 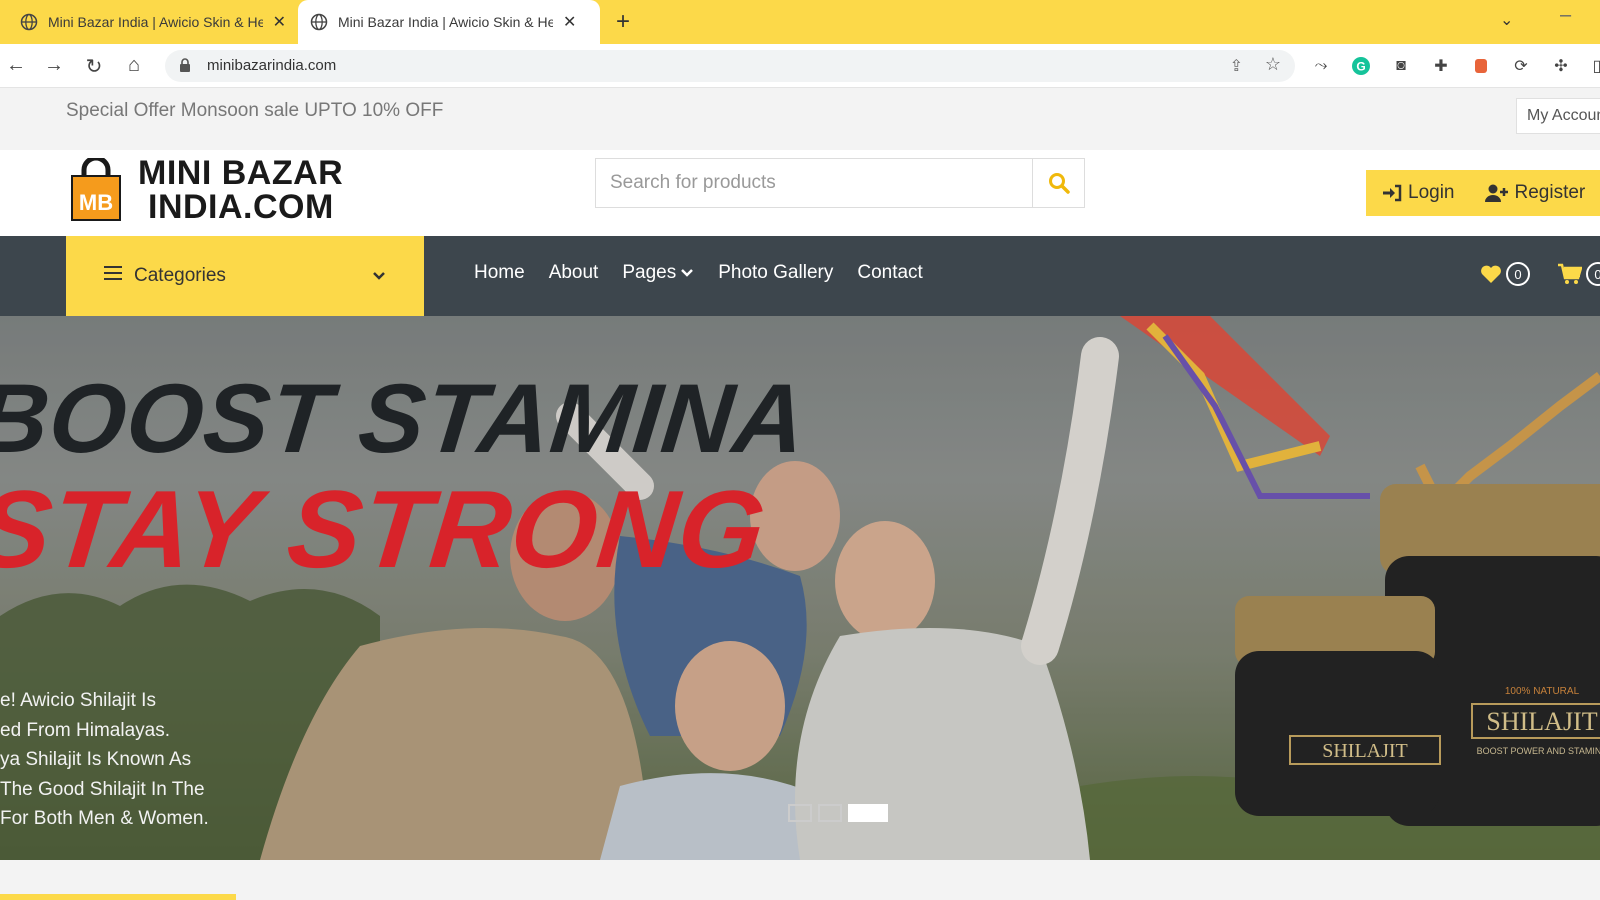 I want to click on logo-line-2: INDIA.COM, so click(x=241, y=207).